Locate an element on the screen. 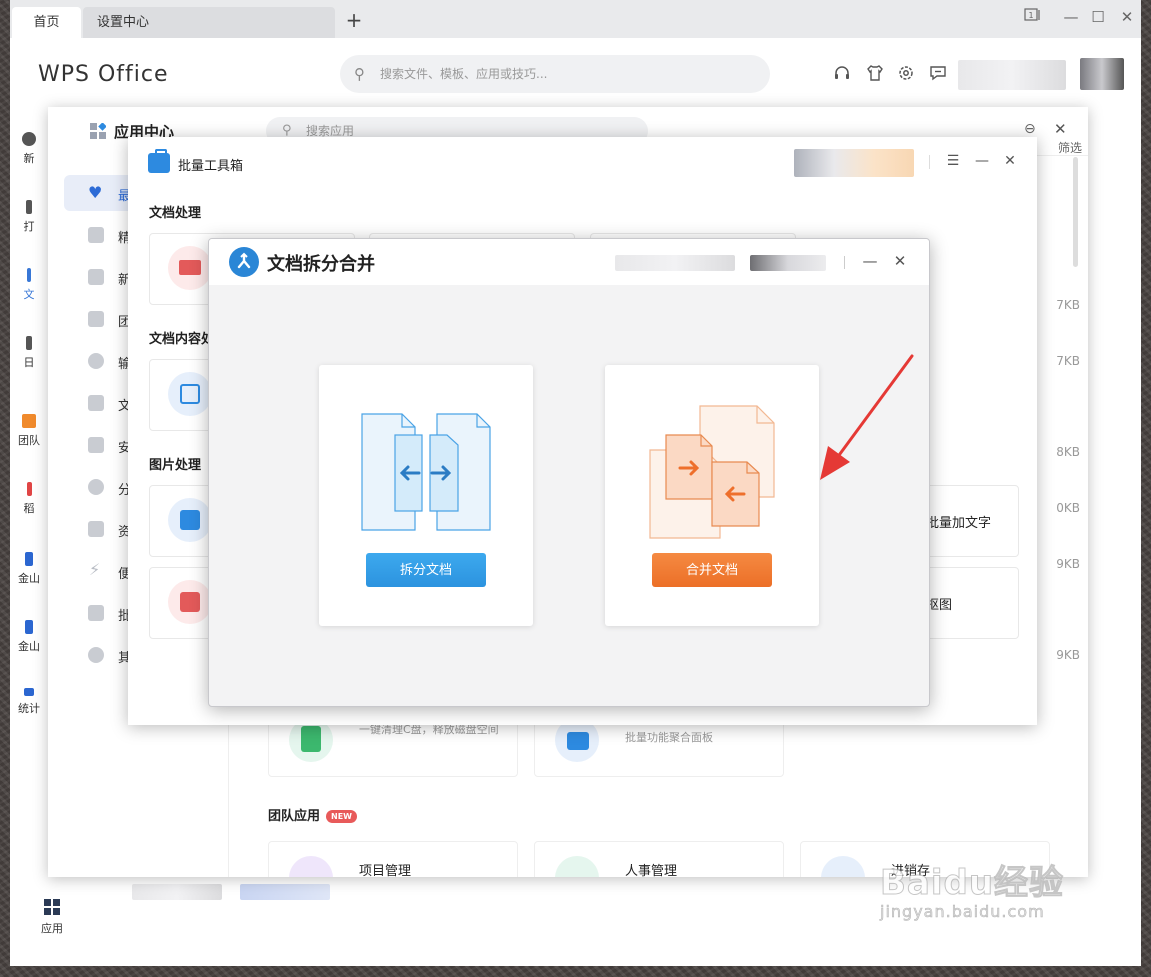 Image resolution: width=1151 pixels, height=977 pixels. new-tab-button: + is located at coordinates (354, 20).